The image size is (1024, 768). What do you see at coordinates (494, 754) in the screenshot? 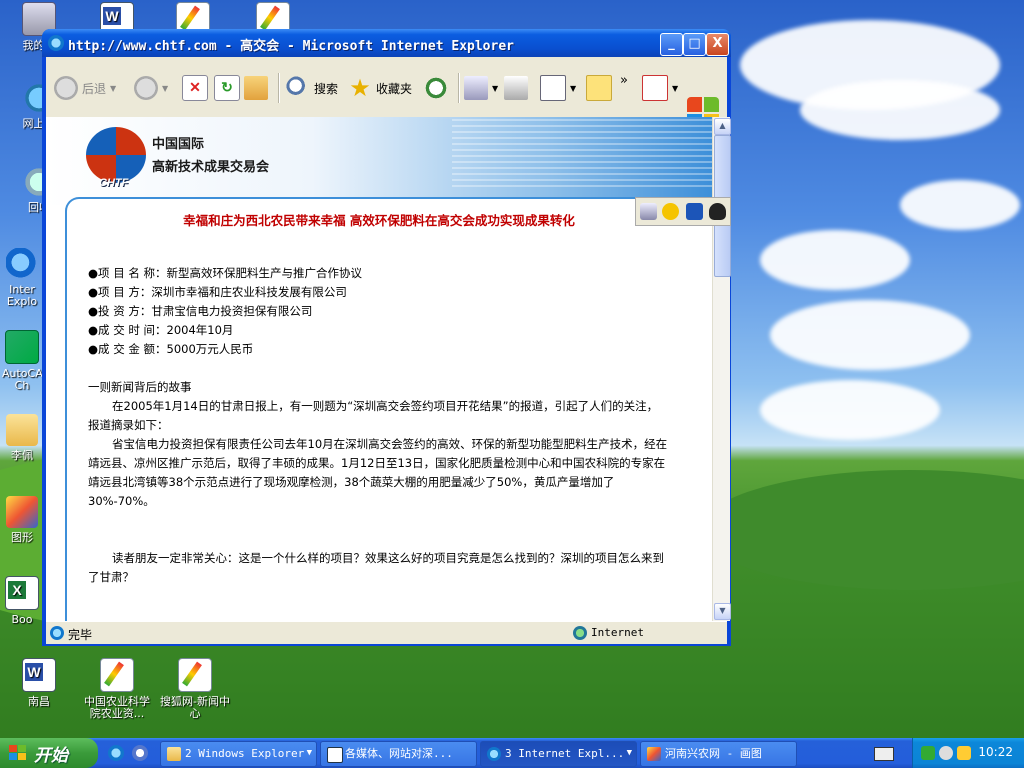
I see `internet-explorer-icon` at bounding box center [494, 754].